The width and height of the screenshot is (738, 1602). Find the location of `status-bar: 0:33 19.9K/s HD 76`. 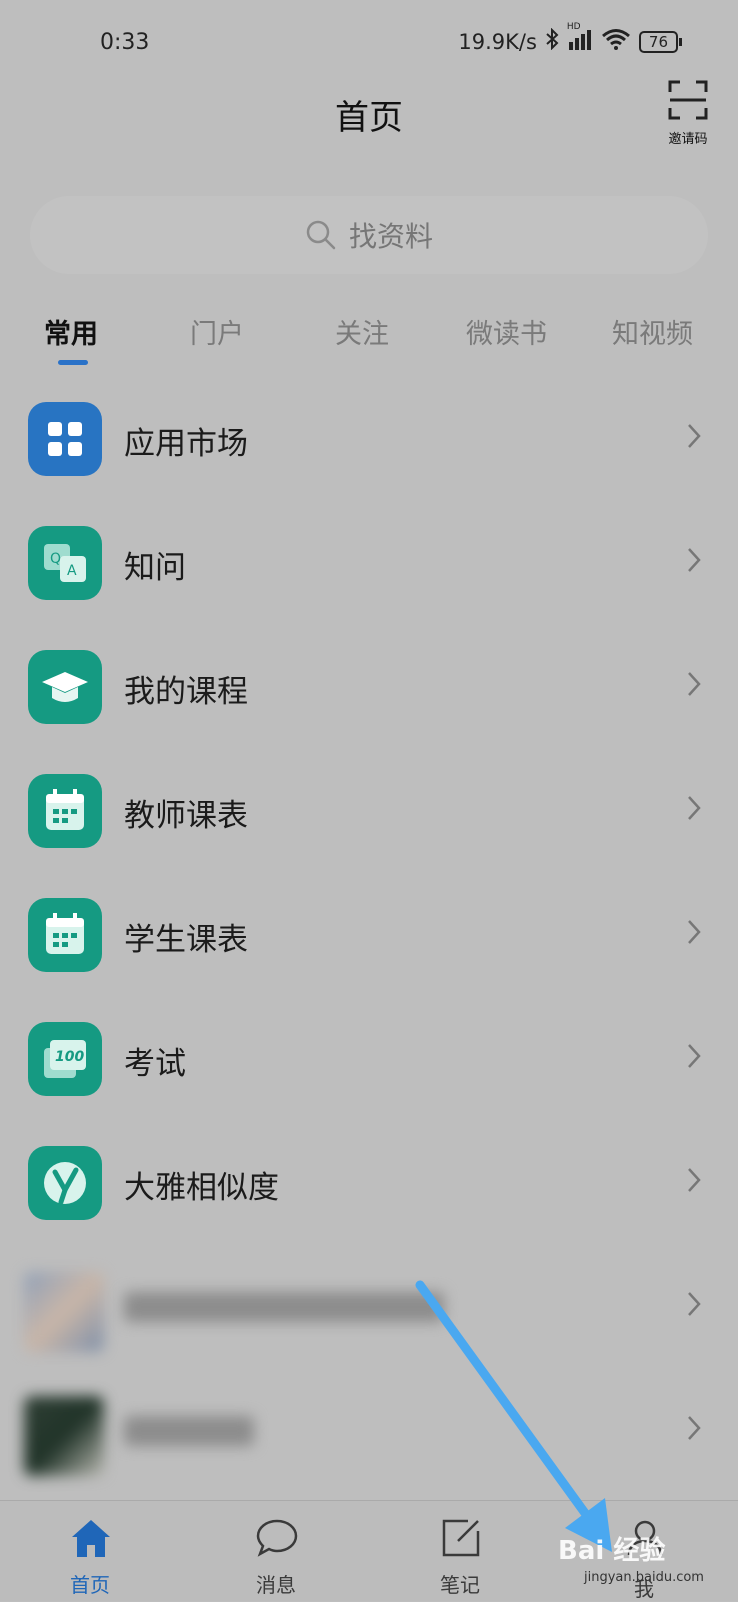

status-bar: 0:33 19.9K/s HD 76 is located at coordinates (369, 45).